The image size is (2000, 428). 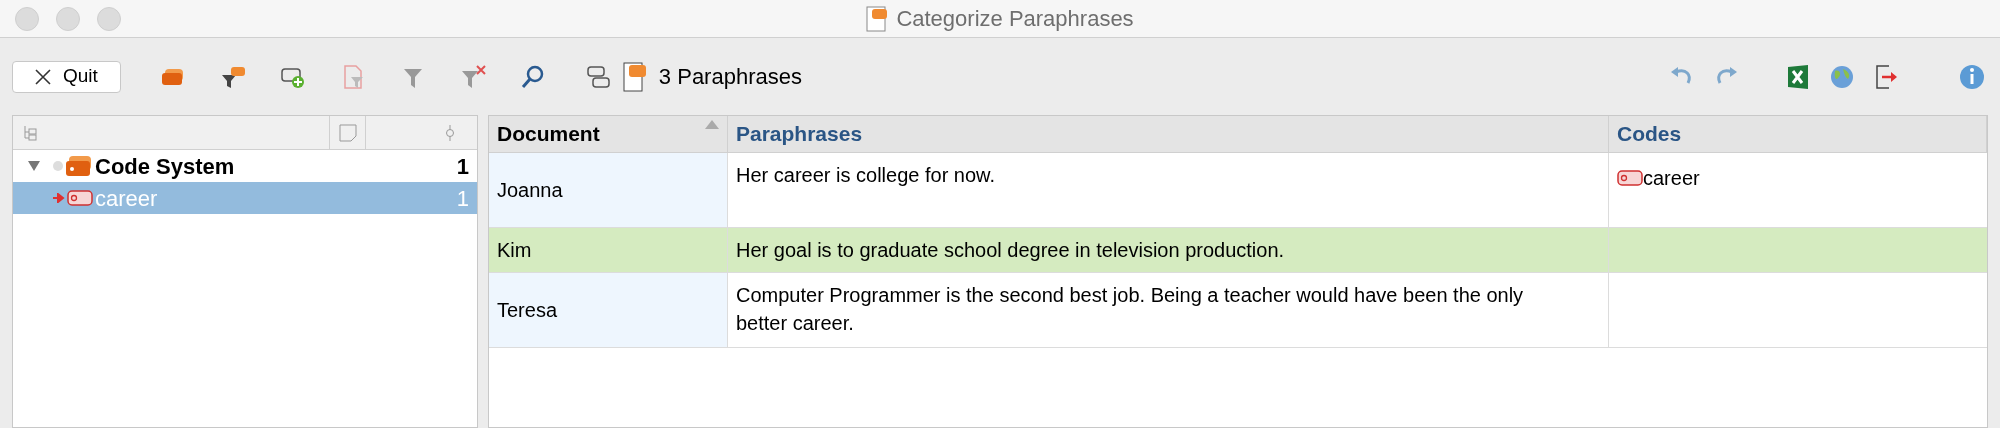 I want to click on table-row: Teresa Computer Programmer is the second best job. Being a teacher would have been the only better career., so click(x=1238, y=310).